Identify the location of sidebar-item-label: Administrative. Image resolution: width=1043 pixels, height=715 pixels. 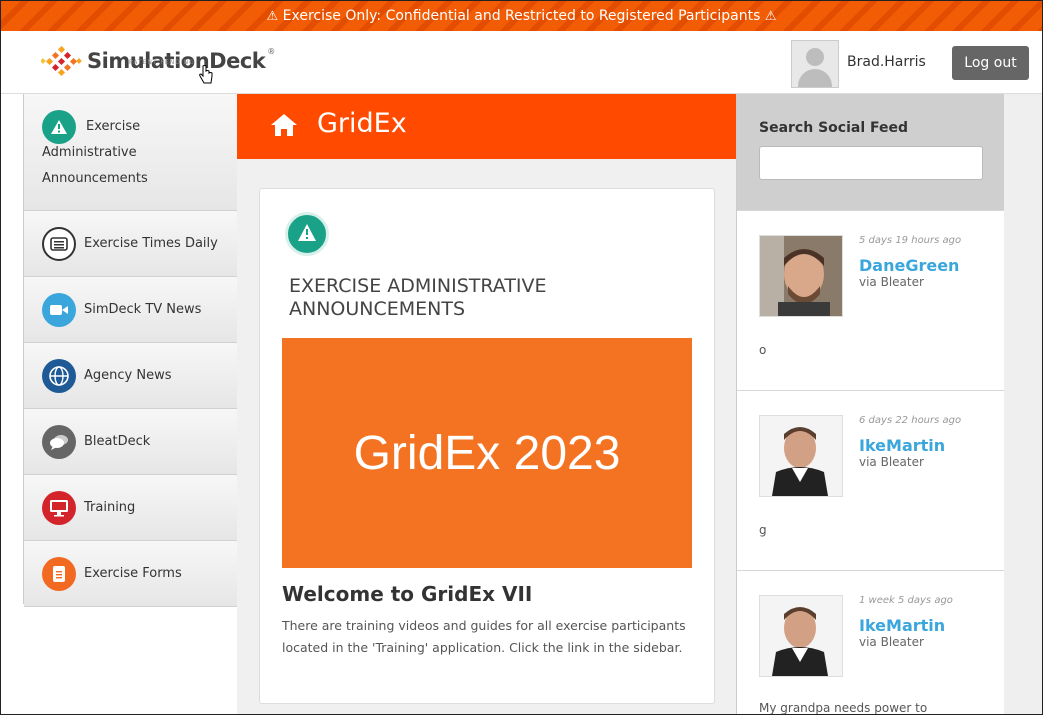
(89, 152).